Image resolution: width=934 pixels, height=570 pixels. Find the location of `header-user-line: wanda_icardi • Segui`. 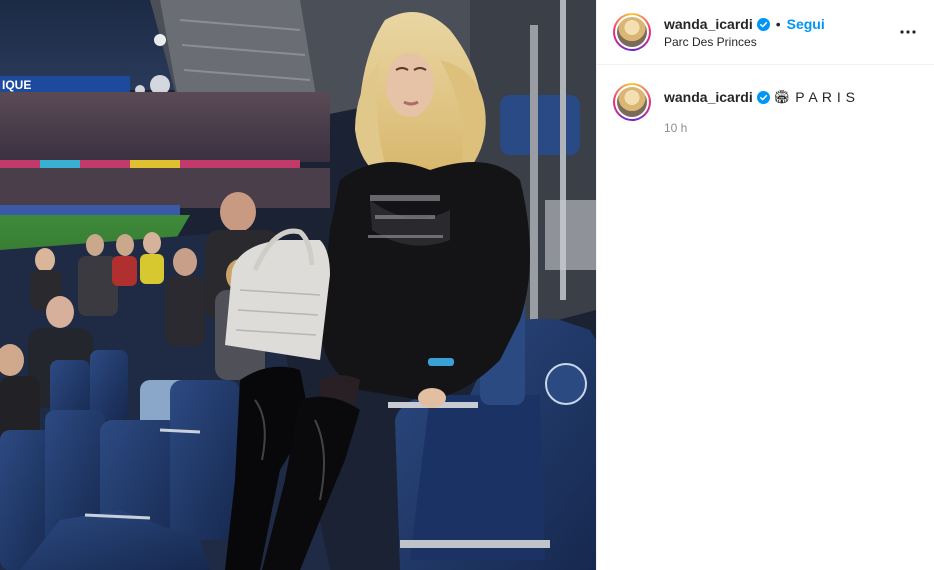

header-user-line: wanda_icardi • Segui is located at coordinates (744, 24).